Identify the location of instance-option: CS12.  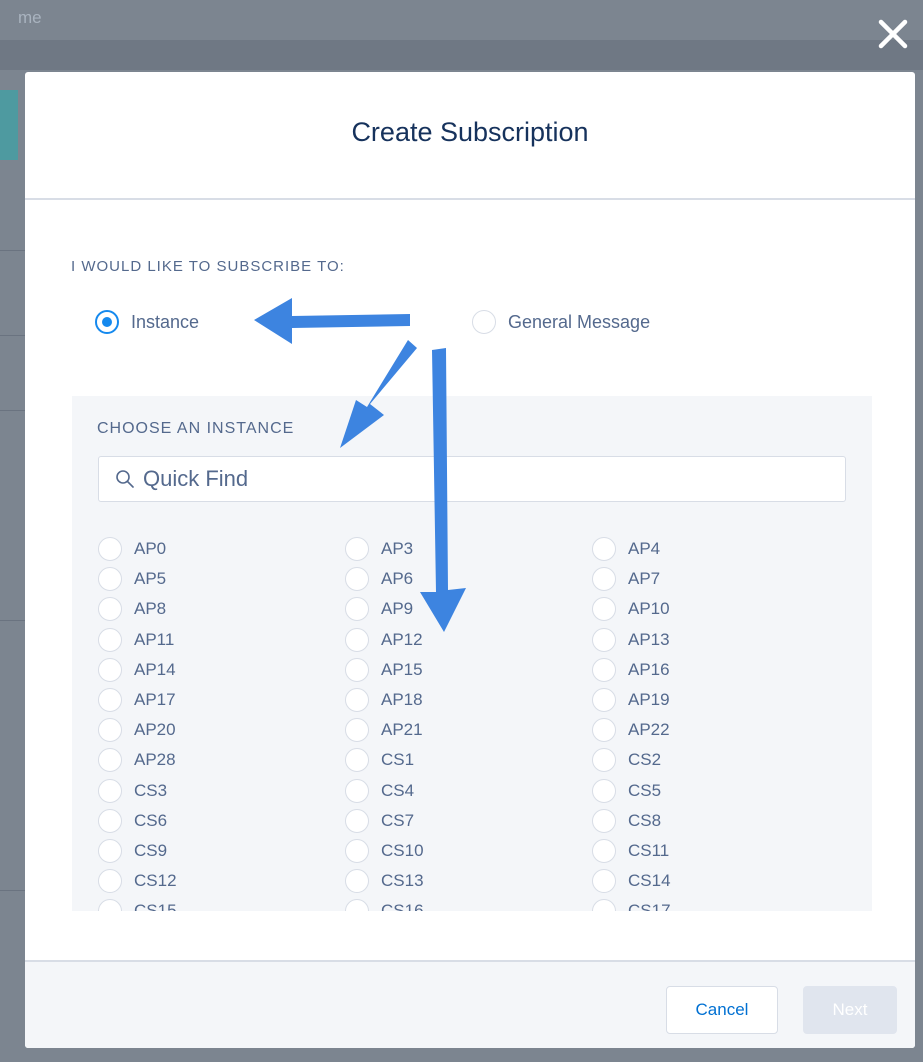
(221, 881).